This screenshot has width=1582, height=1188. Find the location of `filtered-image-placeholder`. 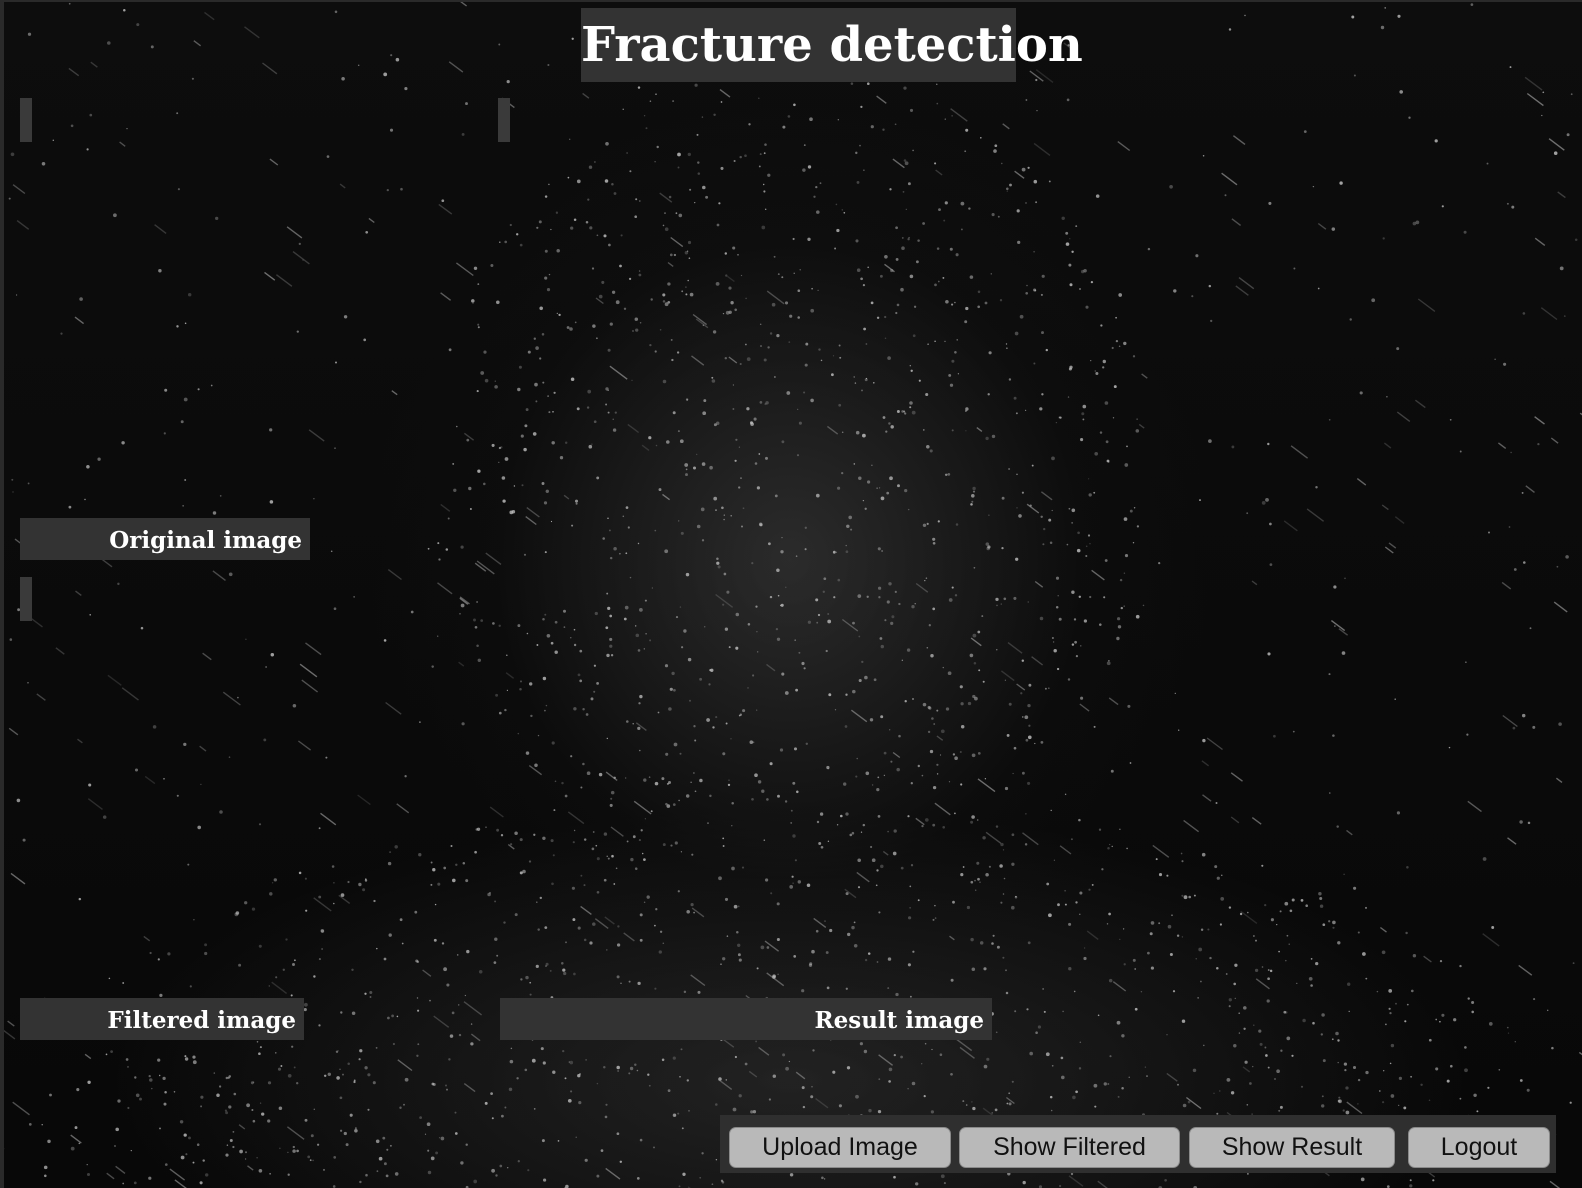

filtered-image-placeholder is located at coordinates (26, 599).